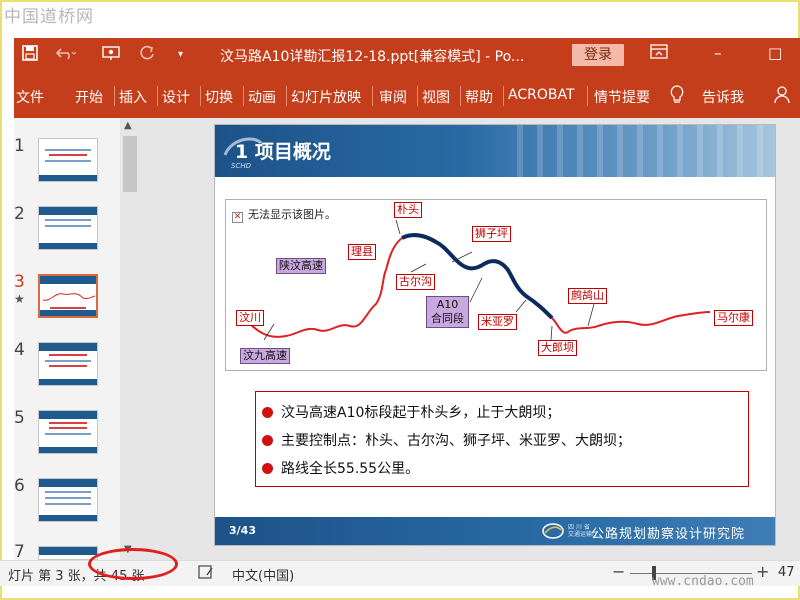 This screenshot has width=800, height=600. Describe the element at coordinates (262, 97) in the screenshot. I see `tab-animations: 动画` at that location.